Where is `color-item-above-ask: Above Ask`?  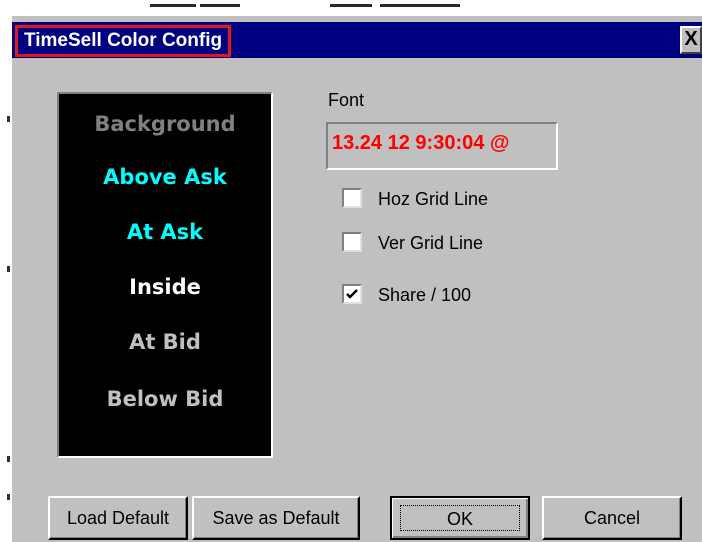 color-item-above-ask: Above Ask is located at coordinates (165, 177).